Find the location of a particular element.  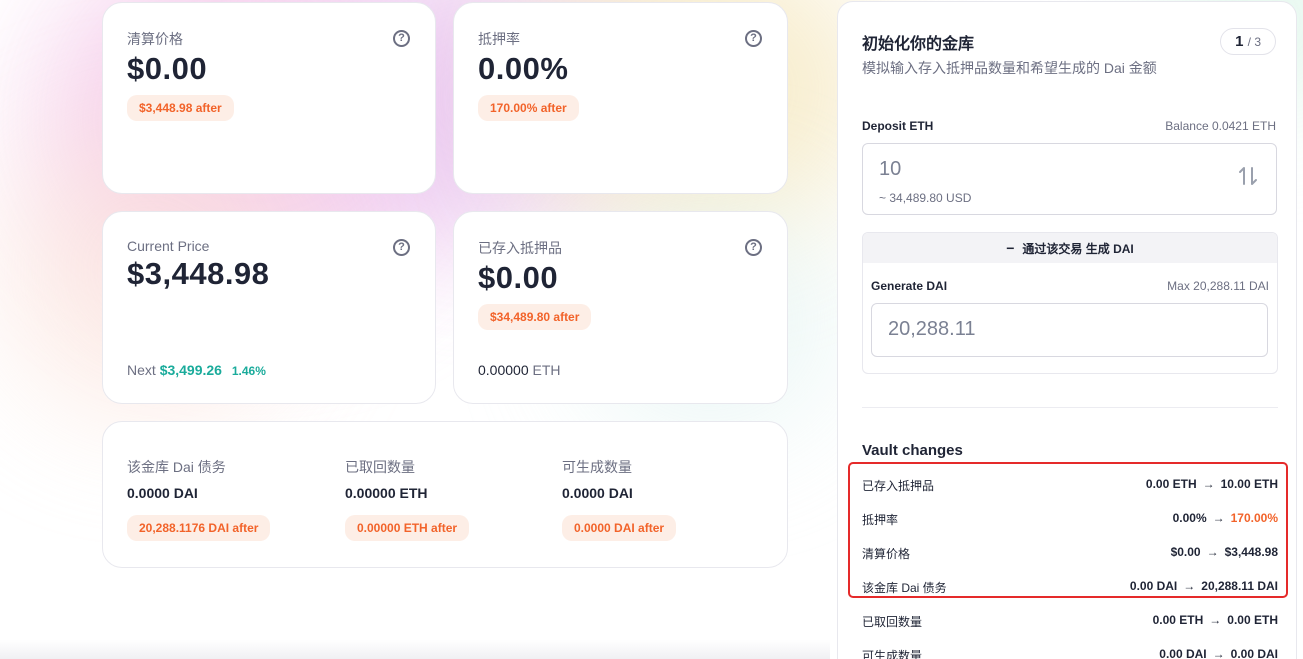

deposit-label: Deposit ETH is located at coordinates (898, 126).